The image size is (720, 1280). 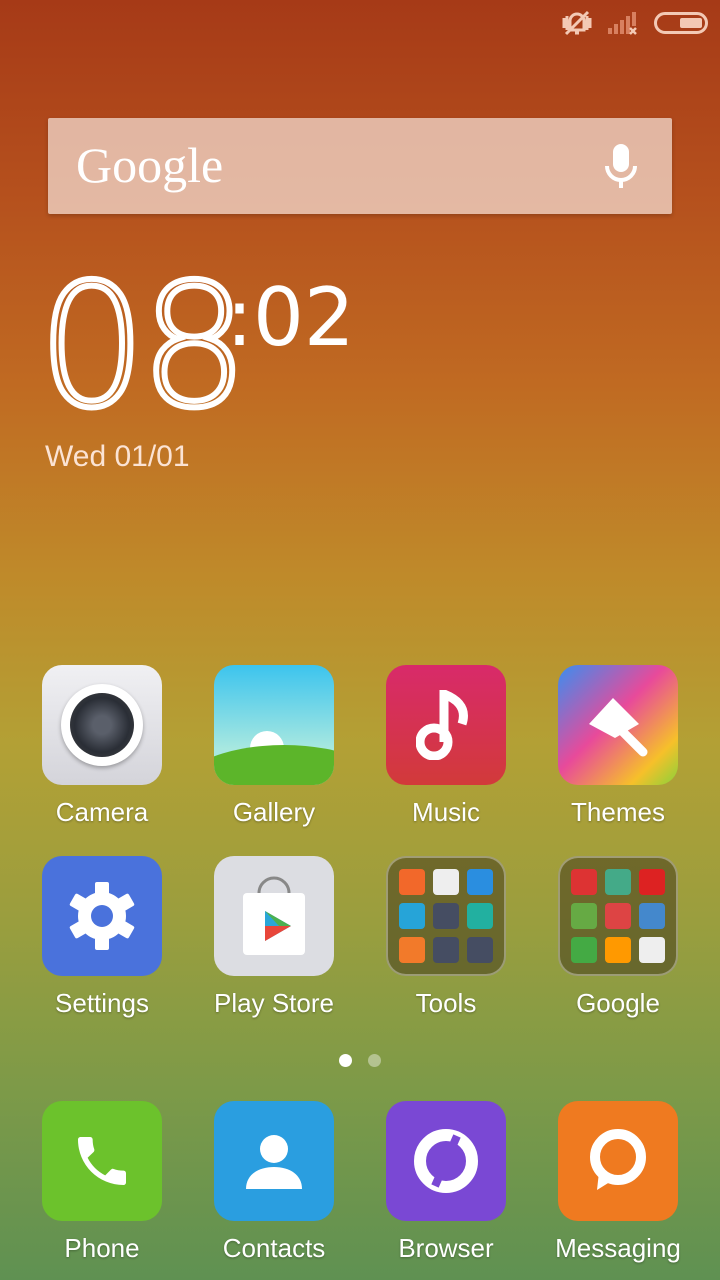 What do you see at coordinates (618, 1248) in the screenshot?
I see `app-label: Messaging` at bounding box center [618, 1248].